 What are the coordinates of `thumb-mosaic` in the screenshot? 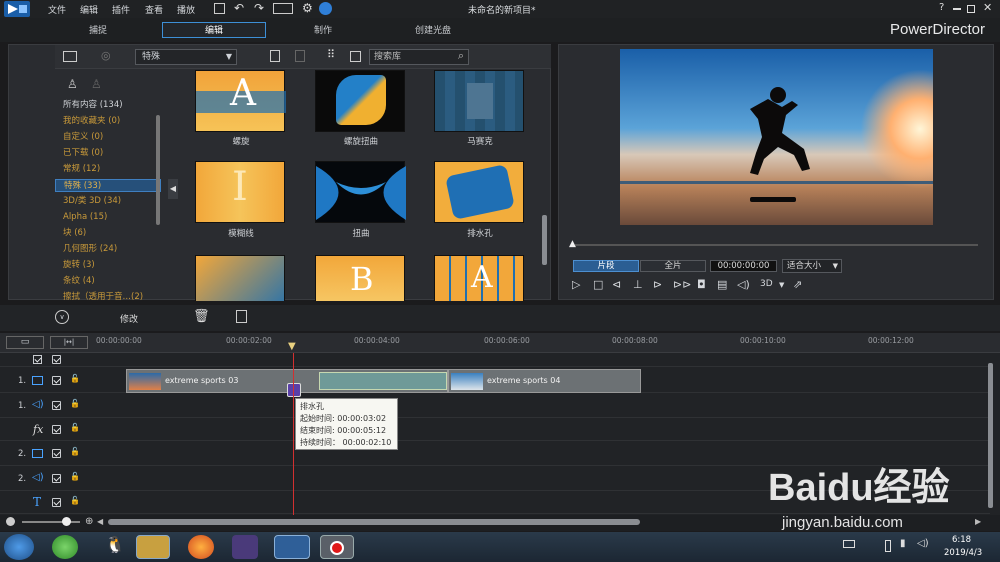 It's located at (479, 101).